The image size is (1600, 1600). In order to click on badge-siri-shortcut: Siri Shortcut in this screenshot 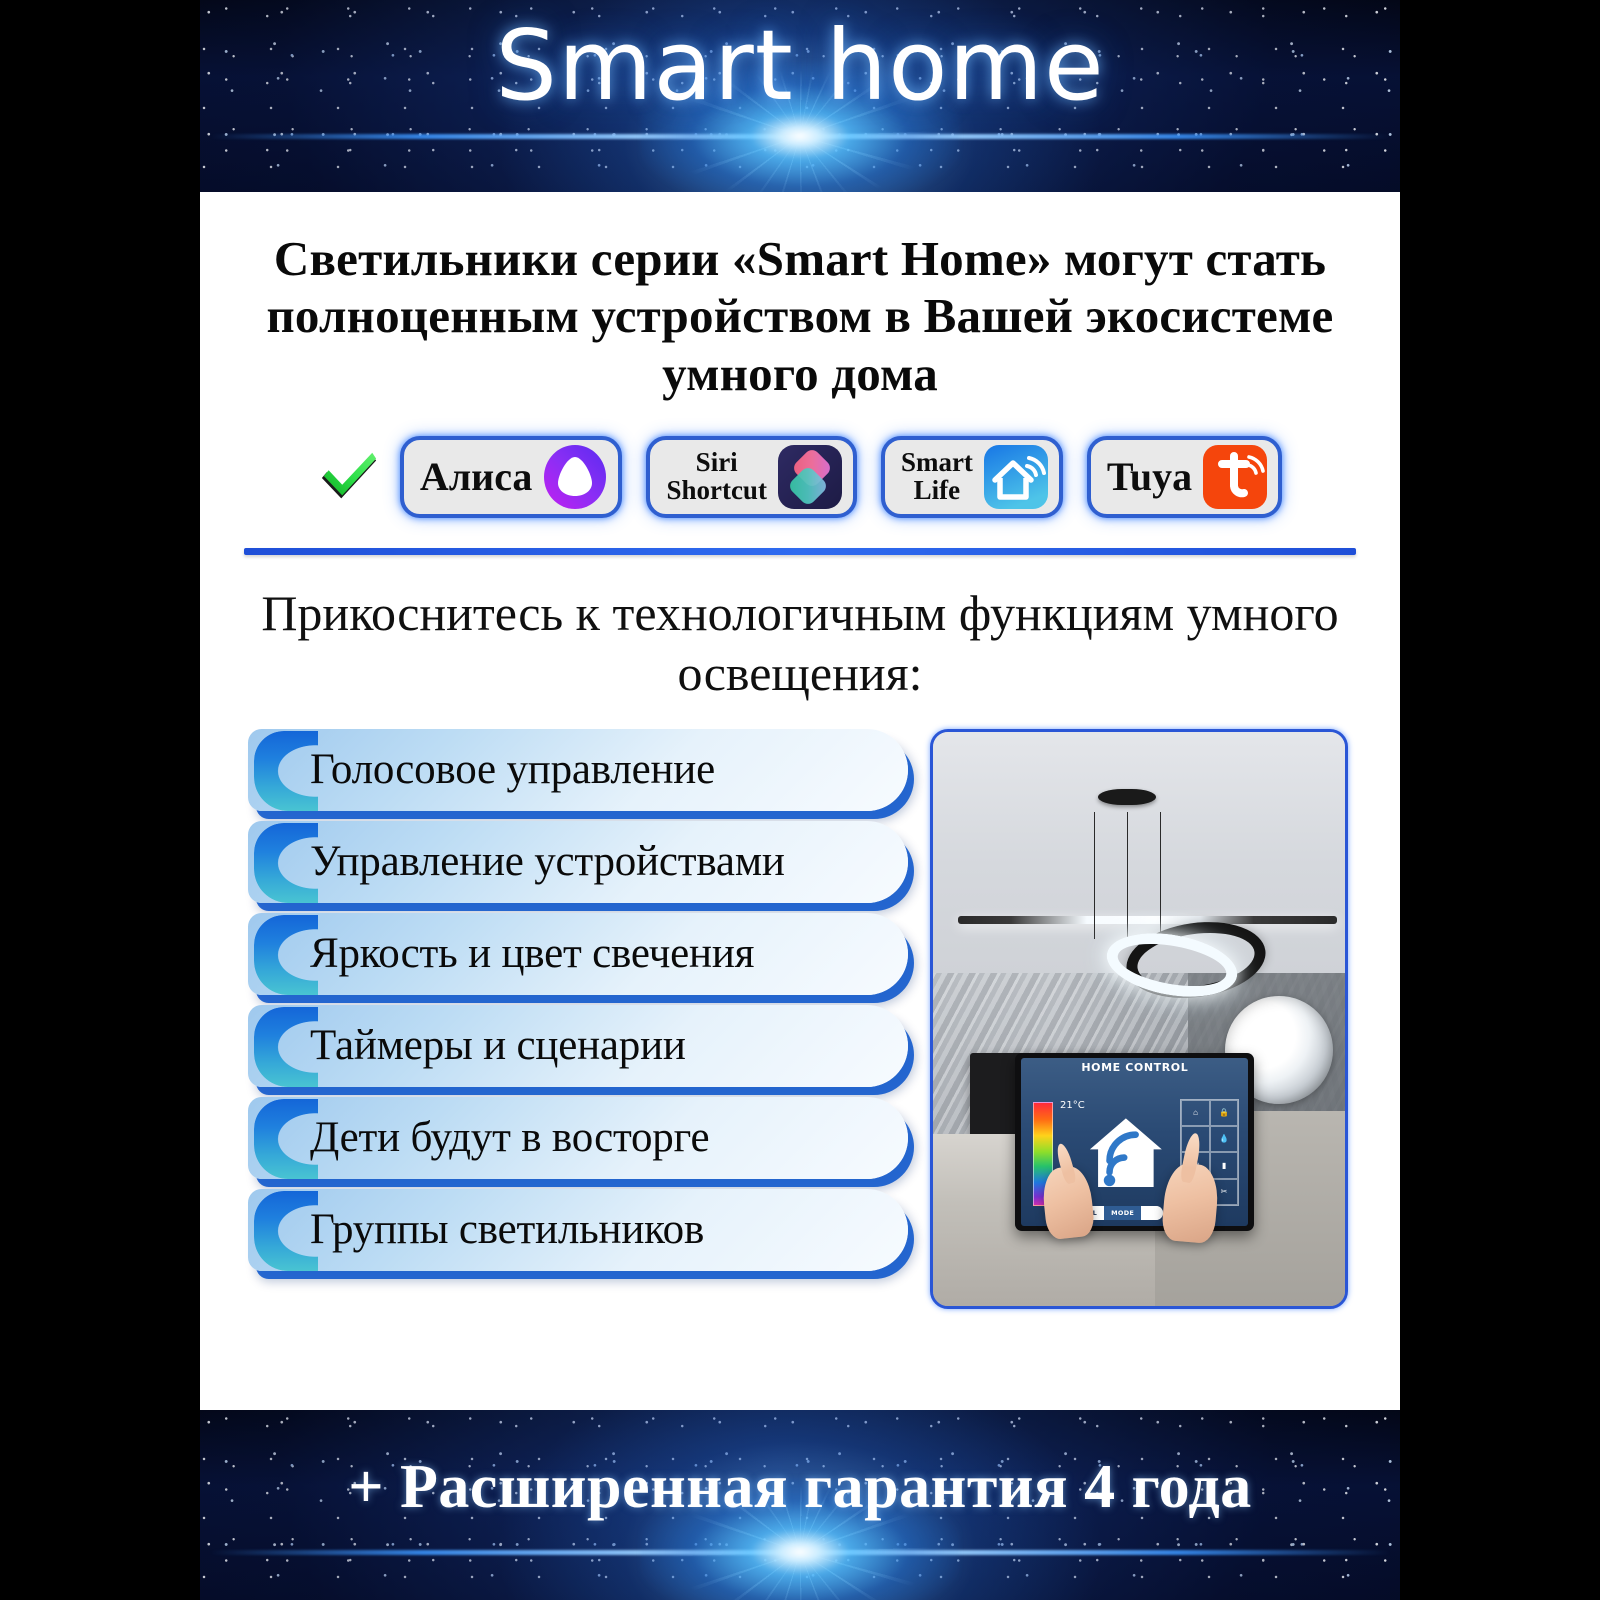, I will do `click(751, 476)`.